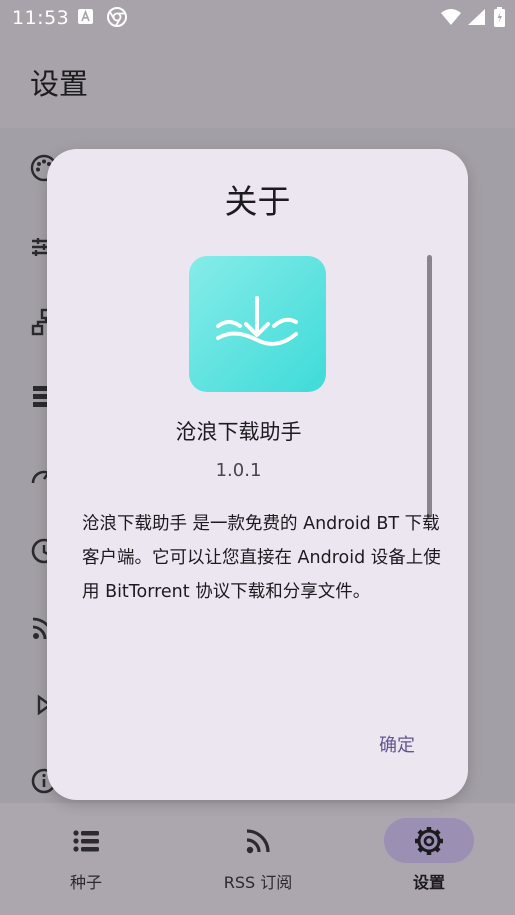  I want to click on download-wave-icon, so click(257, 321).